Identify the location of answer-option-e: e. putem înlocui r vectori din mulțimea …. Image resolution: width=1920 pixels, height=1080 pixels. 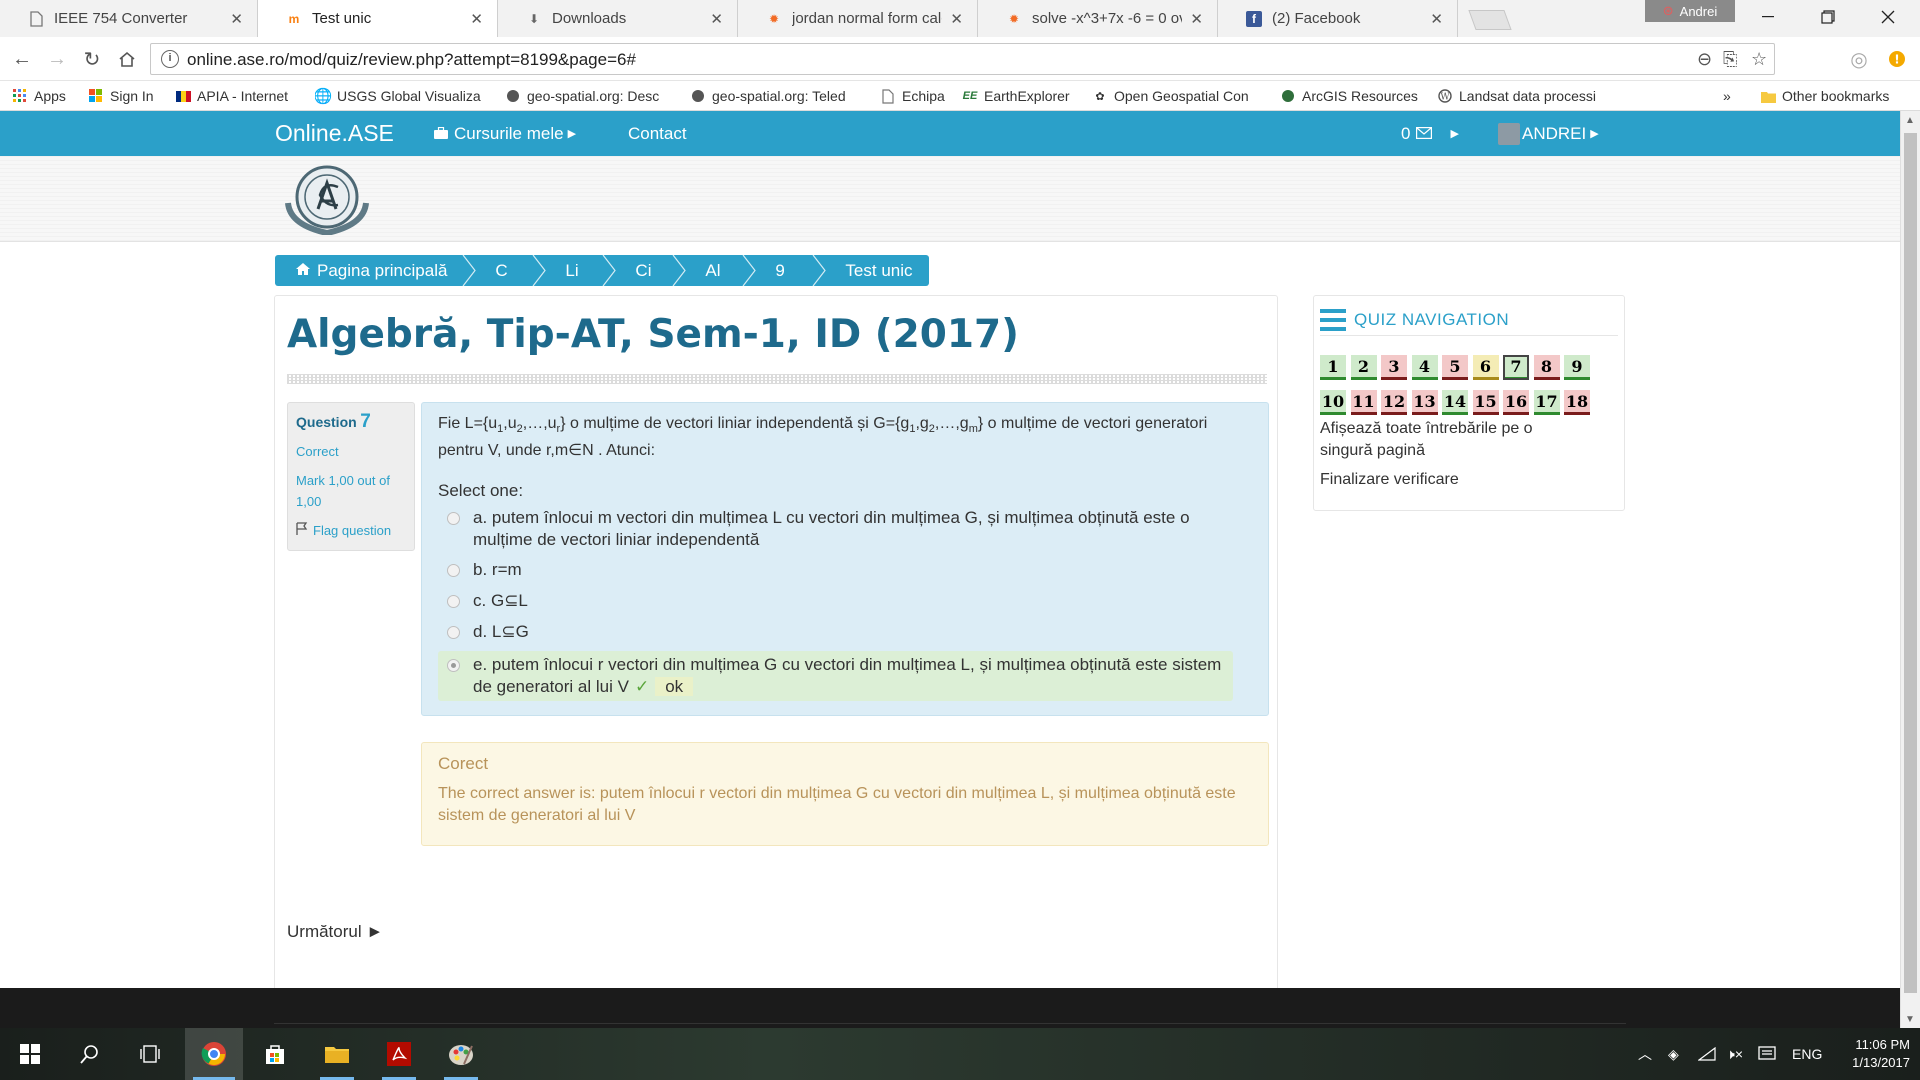
(835, 676).